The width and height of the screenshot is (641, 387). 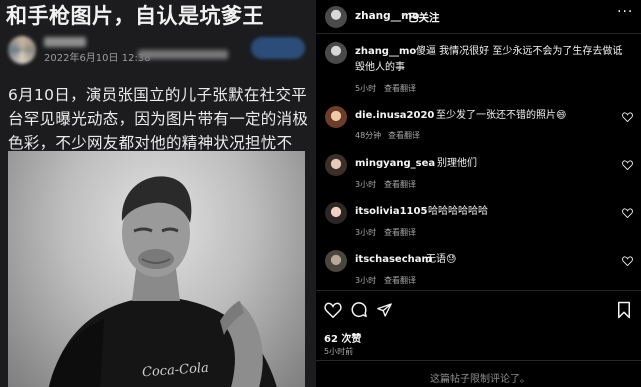 What do you see at coordinates (394, 115) in the screenshot?
I see `comment-username: die.inusa2020` at bounding box center [394, 115].